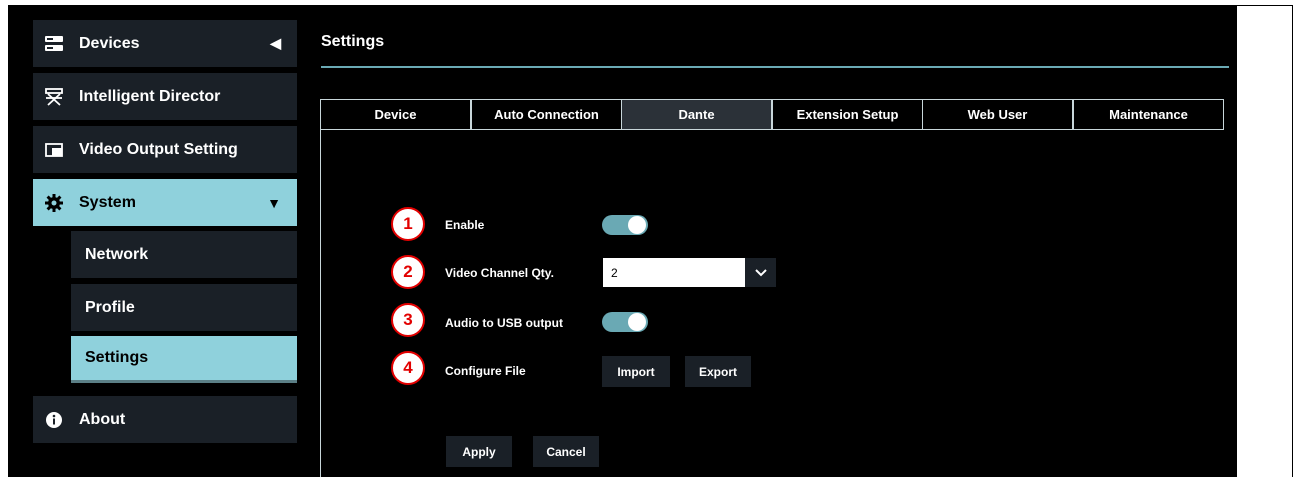 The image size is (1304, 477). Describe the element at coordinates (504, 323) in the screenshot. I see `audio-usb-label: Audio to USB output` at that location.